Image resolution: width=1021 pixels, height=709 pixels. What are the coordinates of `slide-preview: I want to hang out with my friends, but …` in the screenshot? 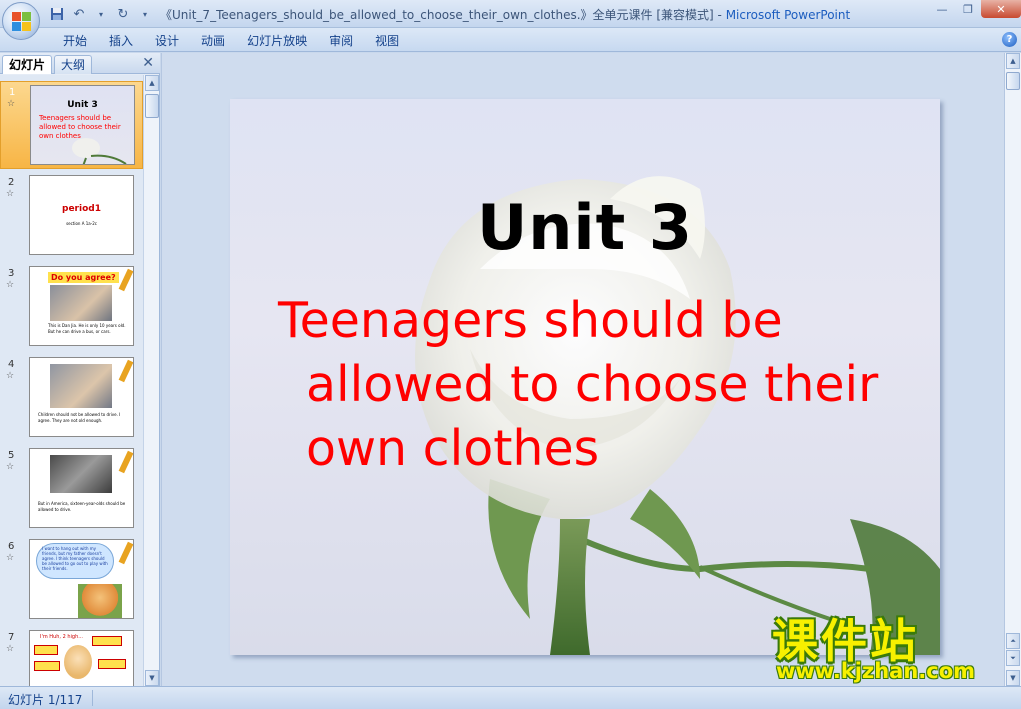 It's located at (81, 579).